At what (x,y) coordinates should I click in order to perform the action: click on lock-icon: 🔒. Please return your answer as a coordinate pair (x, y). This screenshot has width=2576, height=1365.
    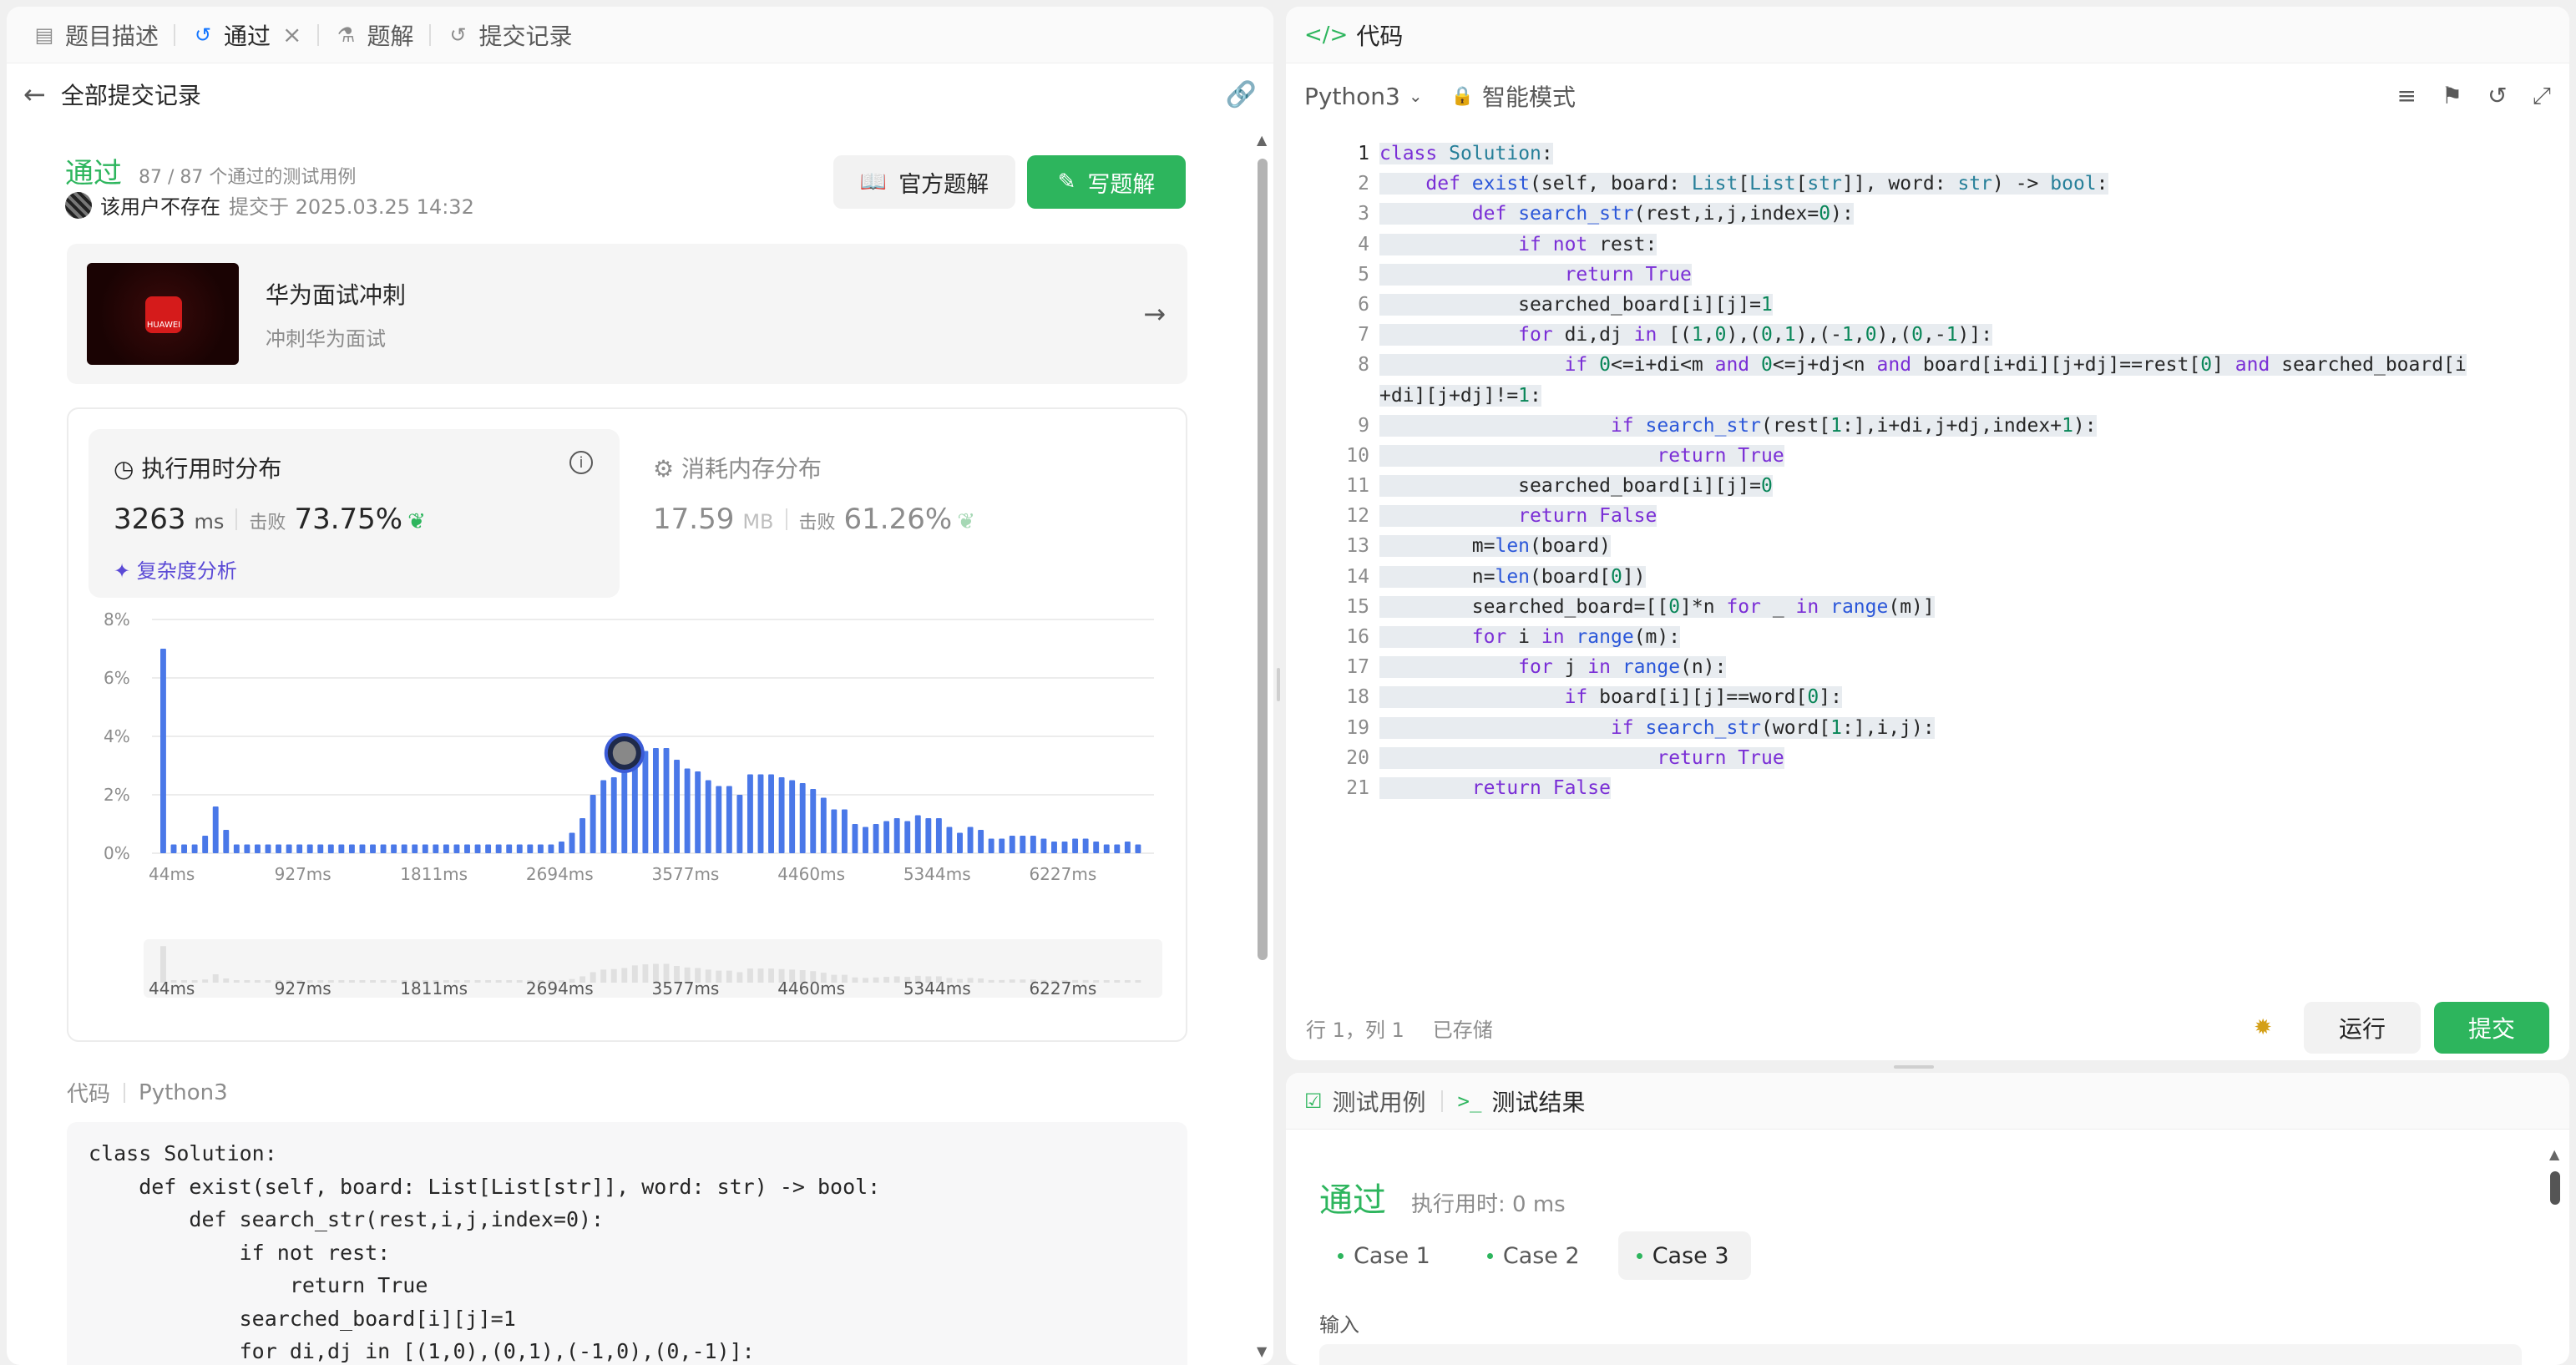
    Looking at the image, I should click on (1462, 96).